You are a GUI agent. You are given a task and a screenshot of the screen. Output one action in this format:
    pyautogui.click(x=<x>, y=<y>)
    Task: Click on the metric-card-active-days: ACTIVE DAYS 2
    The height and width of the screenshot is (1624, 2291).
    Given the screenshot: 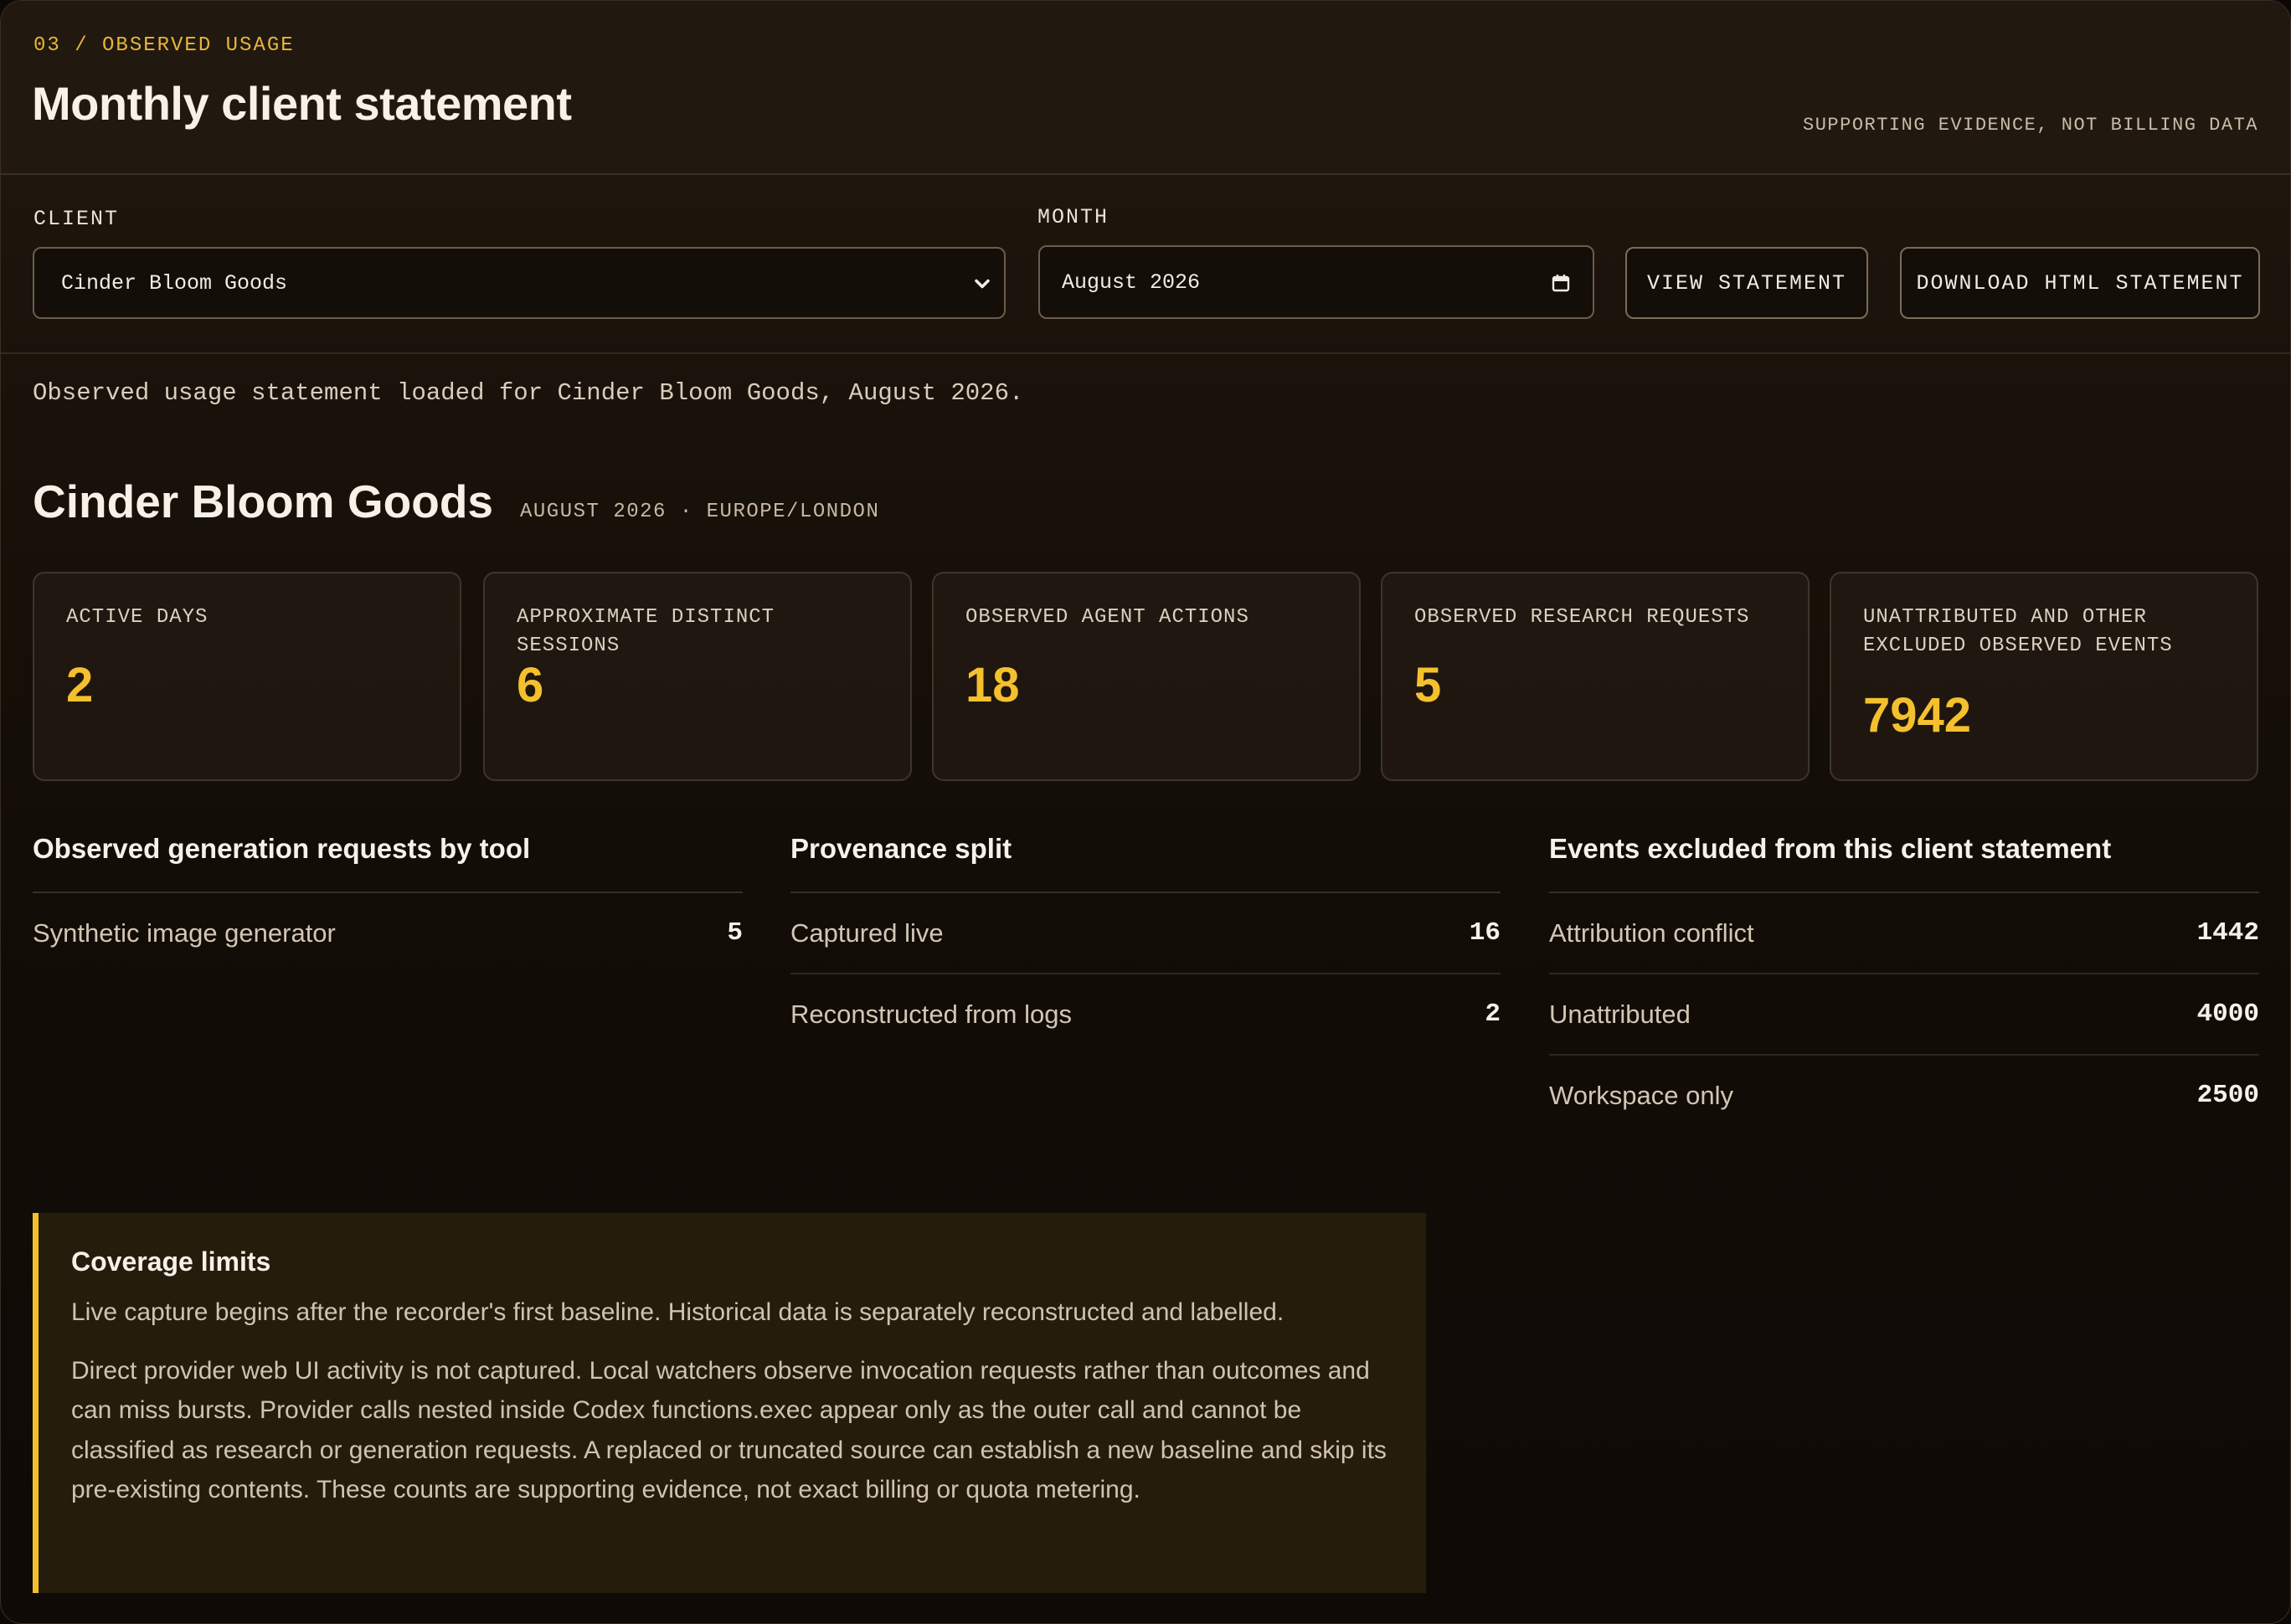 What is the action you would take?
    pyautogui.click(x=247, y=676)
    